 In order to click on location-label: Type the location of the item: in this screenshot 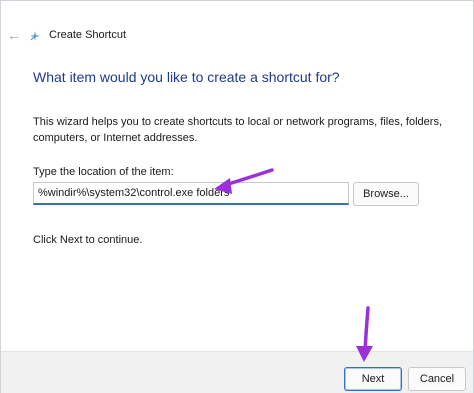, I will do `click(103, 172)`.